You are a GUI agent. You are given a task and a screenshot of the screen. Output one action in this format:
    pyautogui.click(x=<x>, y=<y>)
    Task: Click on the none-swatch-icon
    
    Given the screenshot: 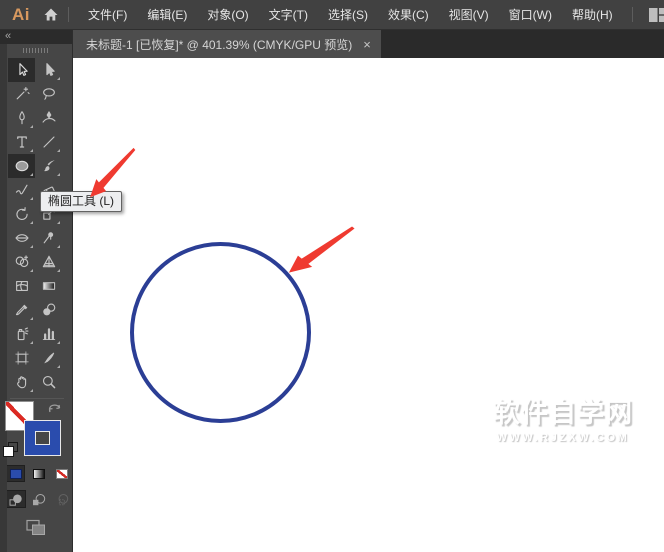 What is the action you would take?
    pyautogui.click(x=61, y=473)
    